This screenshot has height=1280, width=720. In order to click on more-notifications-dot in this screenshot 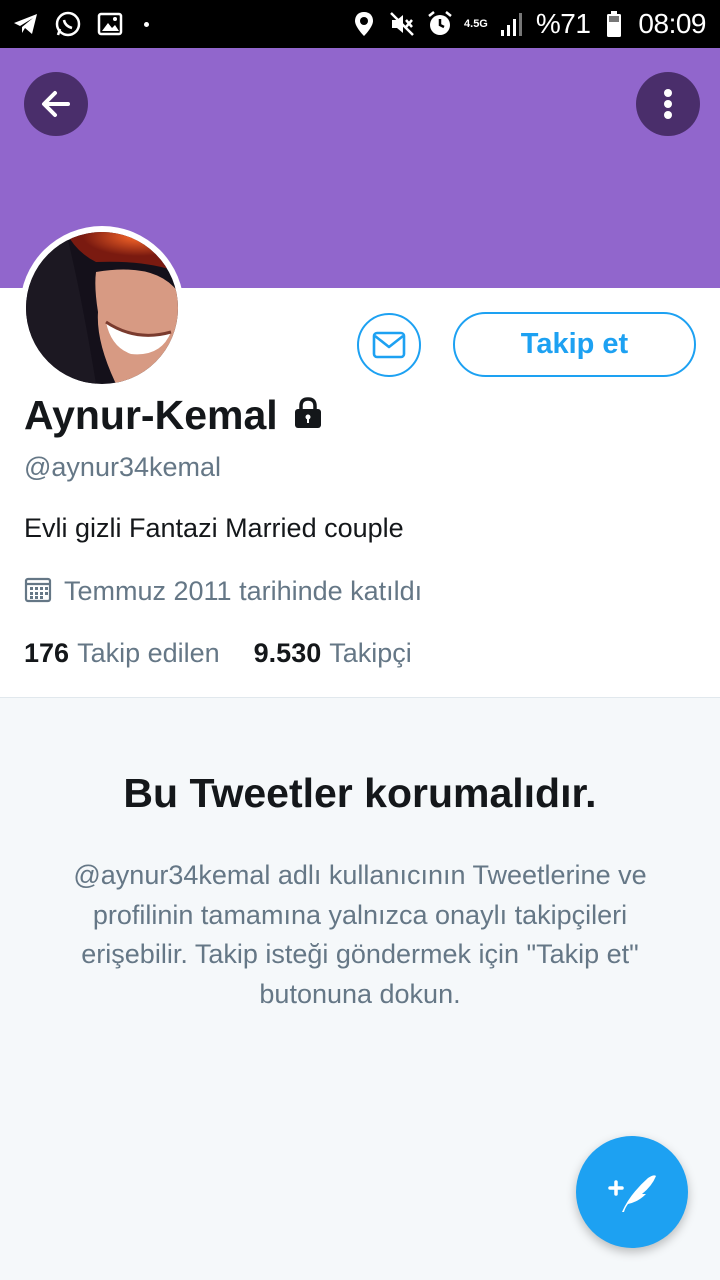, I will do `click(146, 24)`.